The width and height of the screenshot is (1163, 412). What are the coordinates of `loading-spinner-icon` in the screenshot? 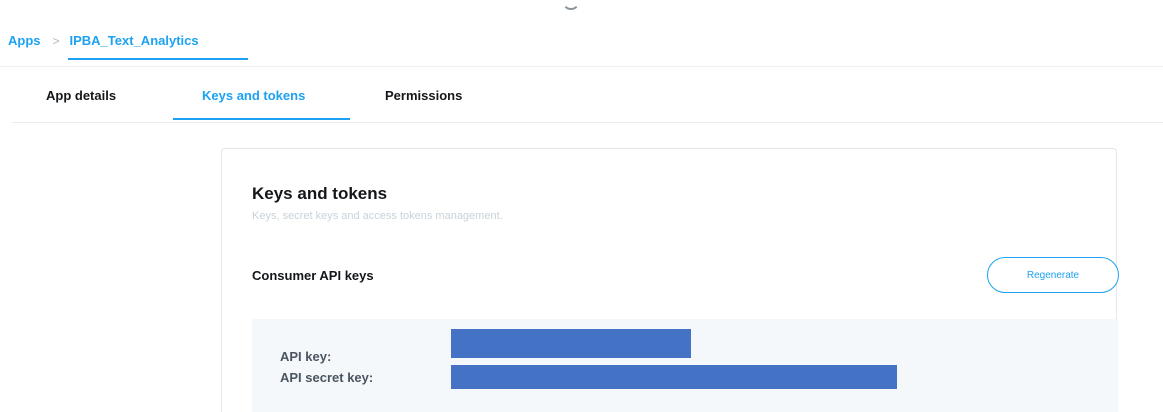 It's located at (571, 5).